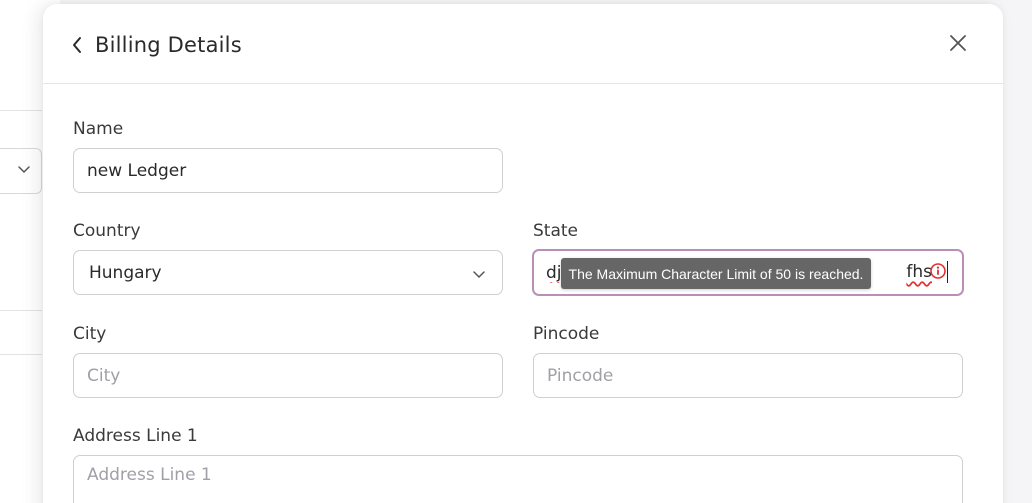 This screenshot has height=503, width=1032. I want to click on chevron-left-icon, so click(77, 45).